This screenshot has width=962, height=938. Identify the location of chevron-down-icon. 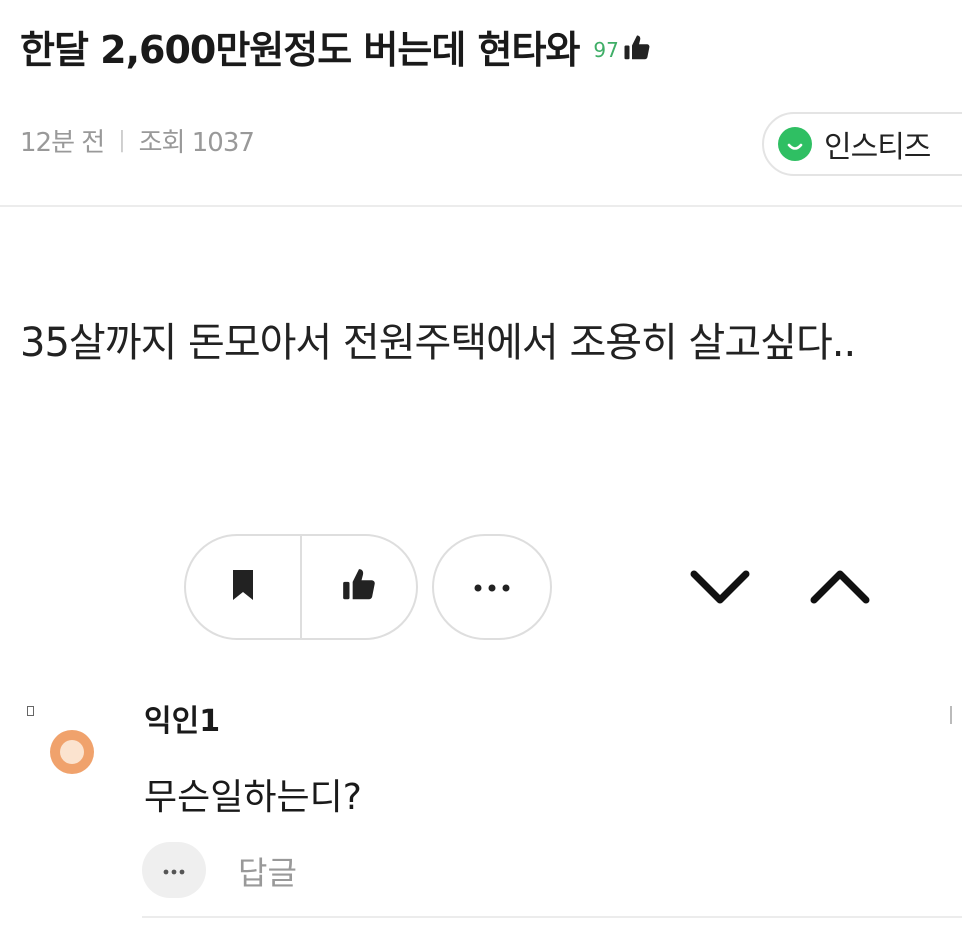
(720, 591).